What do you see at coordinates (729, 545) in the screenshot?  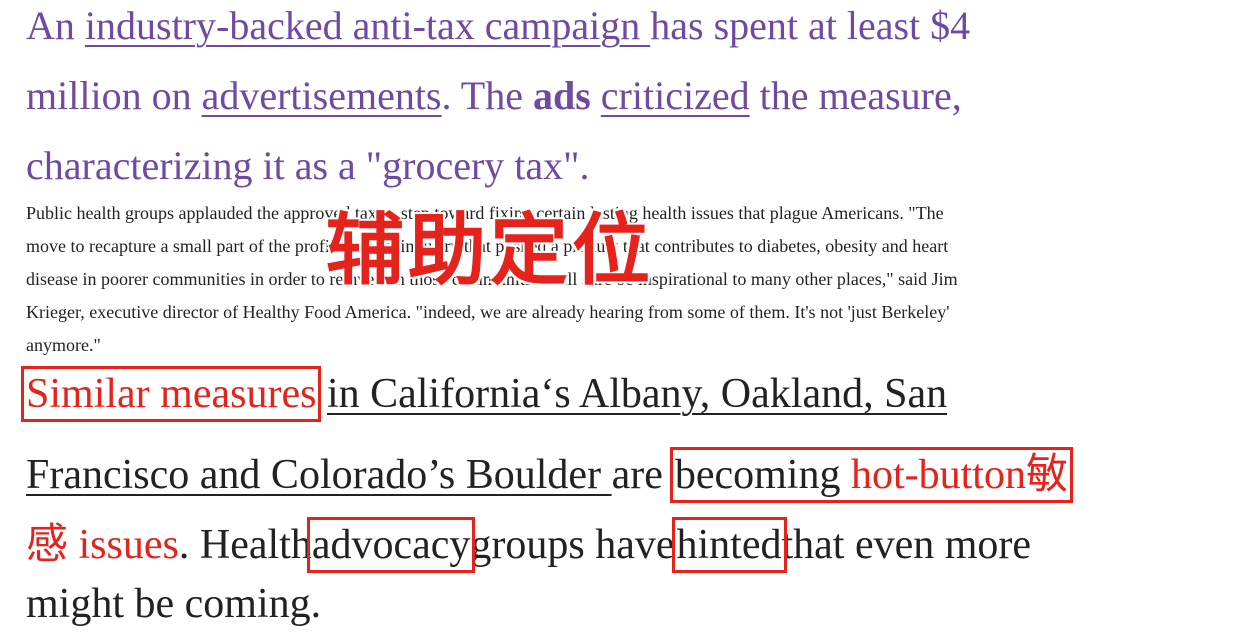 I see `hinted-highlight: hinted` at bounding box center [729, 545].